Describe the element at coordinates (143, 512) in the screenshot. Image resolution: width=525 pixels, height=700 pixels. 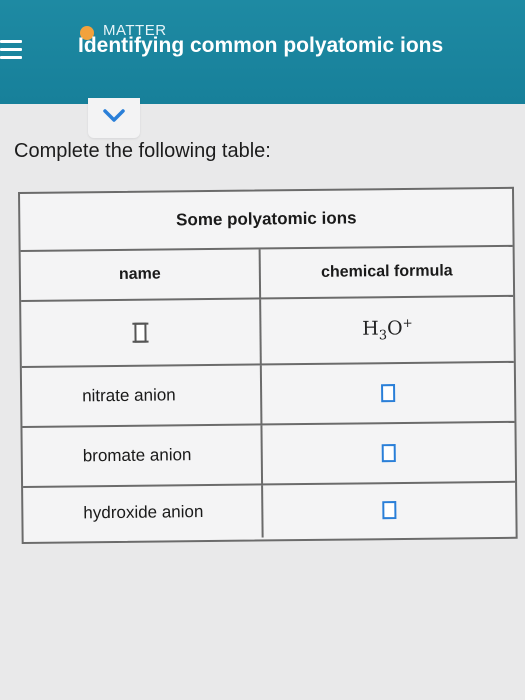
I see `ion-name: hydroxide anion` at that location.